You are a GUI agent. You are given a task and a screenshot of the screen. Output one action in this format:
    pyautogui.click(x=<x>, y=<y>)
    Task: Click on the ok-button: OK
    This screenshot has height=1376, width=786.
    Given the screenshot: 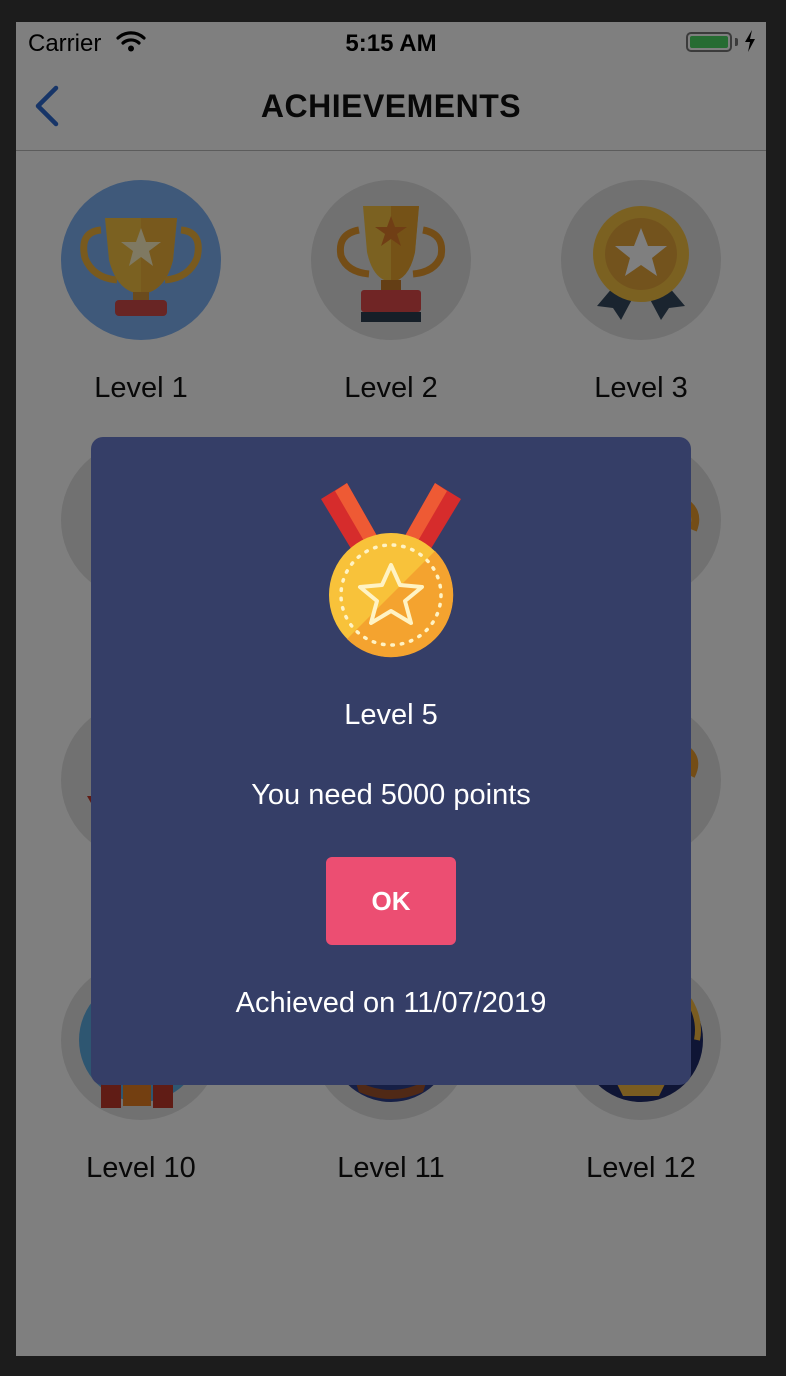 What is the action you would take?
    pyautogui.click(x=391, y=901)
    